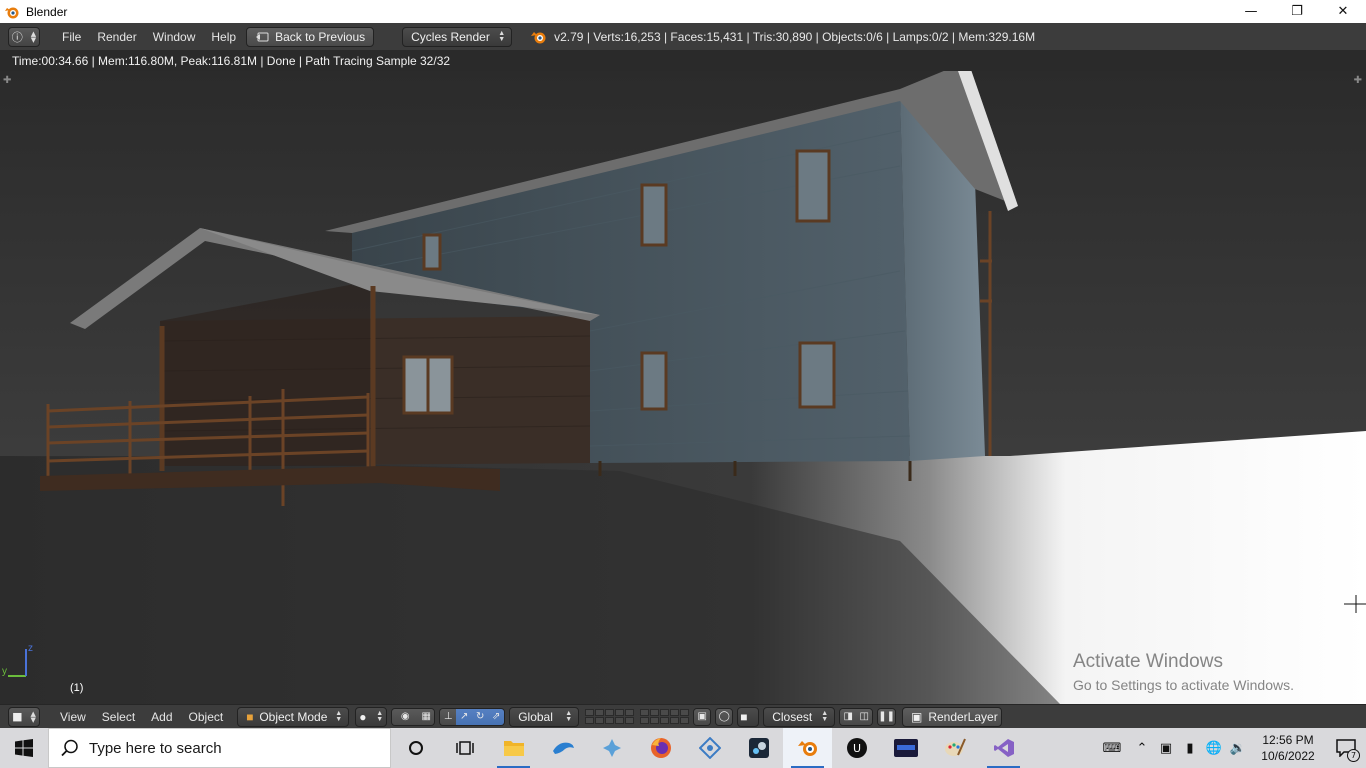 The height and width of the screenshot is (768, 1366). I want to click on pivot-point-icon: ◉, so click(405, 716).